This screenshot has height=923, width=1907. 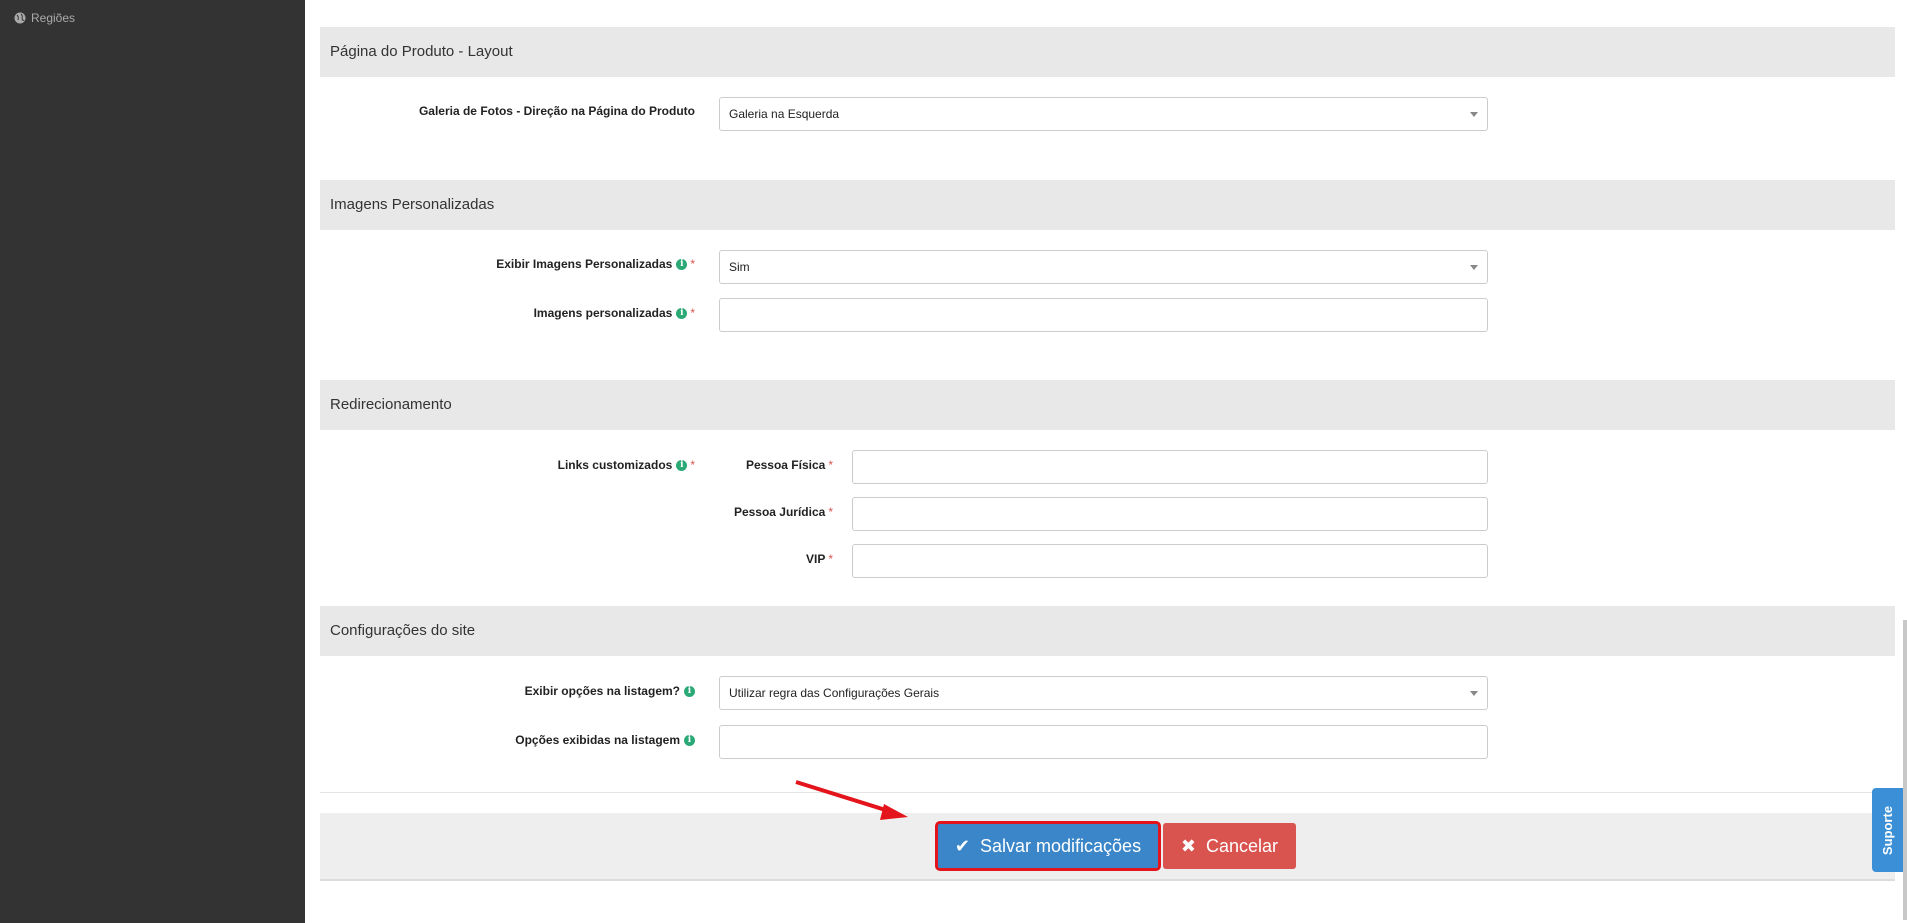 What do you see at coordinates (1188, 845) in the screenshot?
I see `close-icon: ✖` at bounding box center [1188, 845].